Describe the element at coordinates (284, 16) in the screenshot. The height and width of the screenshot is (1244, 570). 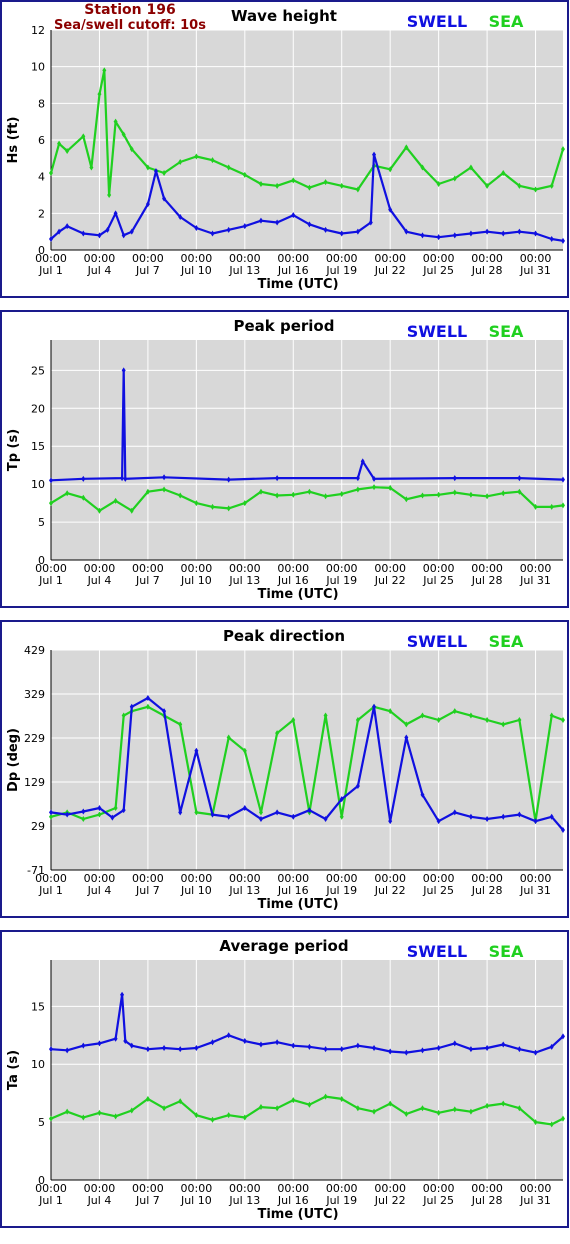
I see `chart-title: Wave height` at that location.